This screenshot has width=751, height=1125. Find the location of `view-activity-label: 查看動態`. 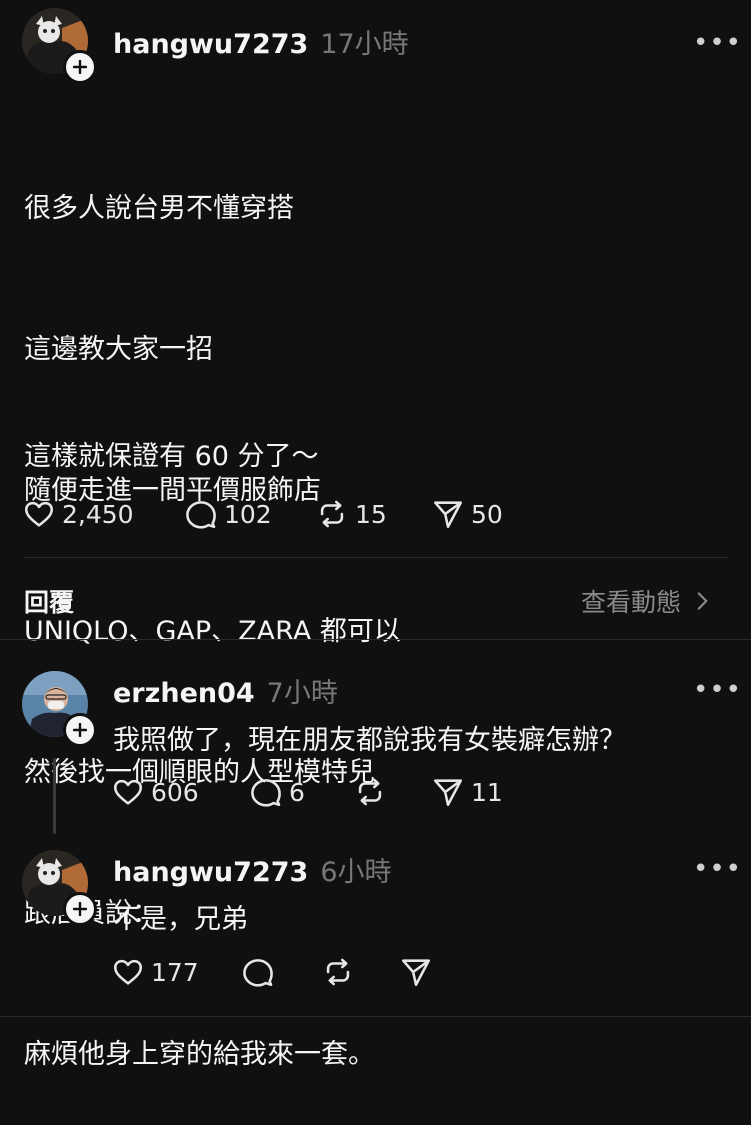

view-activity-label: 查看動態 is located at coordinates (631, 602).